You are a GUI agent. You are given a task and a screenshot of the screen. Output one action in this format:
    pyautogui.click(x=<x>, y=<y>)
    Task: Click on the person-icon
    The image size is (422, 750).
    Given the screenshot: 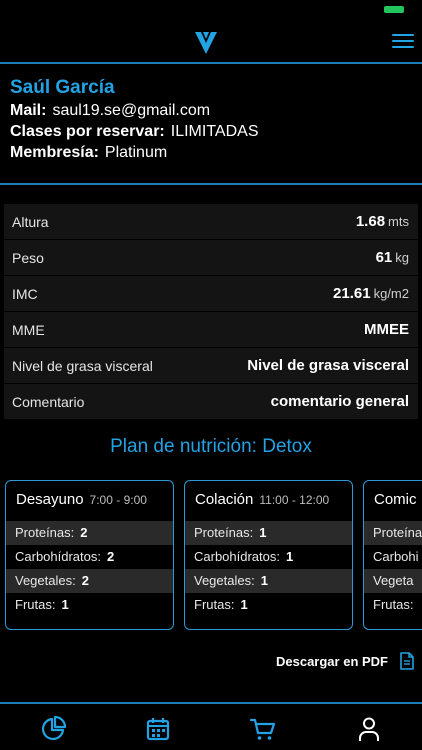 What is the action you would take?
    pyautogui.click(x=369, y=729)
    